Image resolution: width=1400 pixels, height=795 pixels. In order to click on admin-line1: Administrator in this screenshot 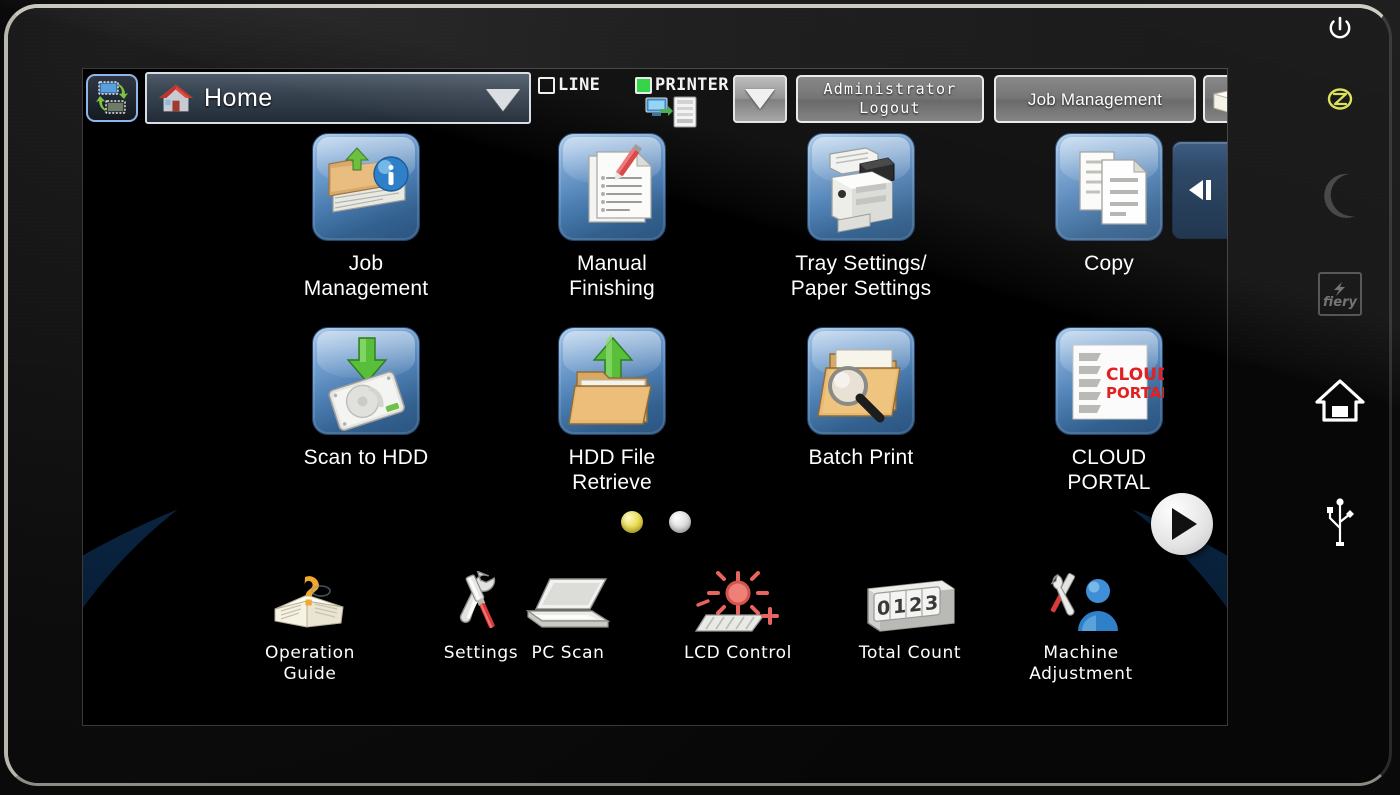, I will do `click(890, 89)`.